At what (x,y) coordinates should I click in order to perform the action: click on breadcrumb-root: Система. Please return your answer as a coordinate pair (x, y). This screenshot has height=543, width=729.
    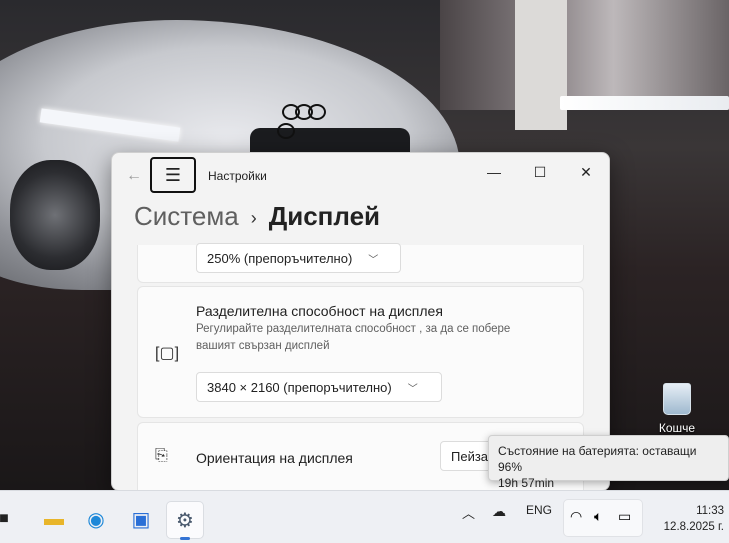
    Looking at the image, I should click on (186, 216).